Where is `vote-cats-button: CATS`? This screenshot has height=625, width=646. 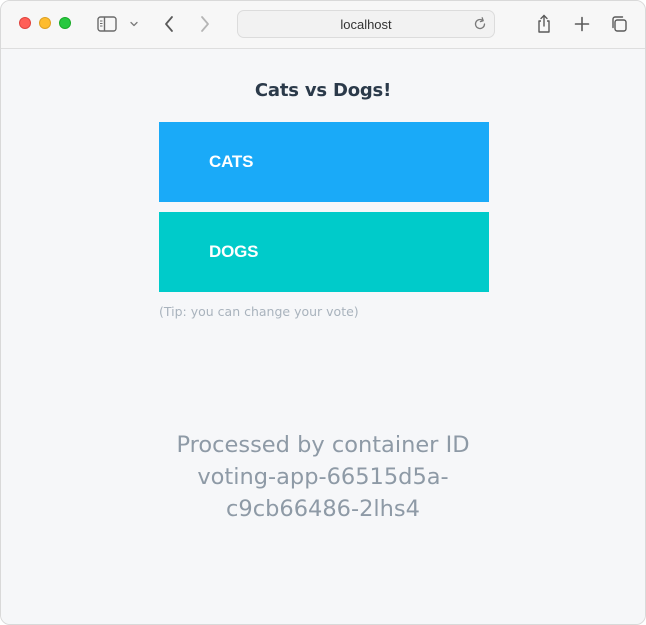
vote-cats-button: CATS is located at coordinates (324, 162).